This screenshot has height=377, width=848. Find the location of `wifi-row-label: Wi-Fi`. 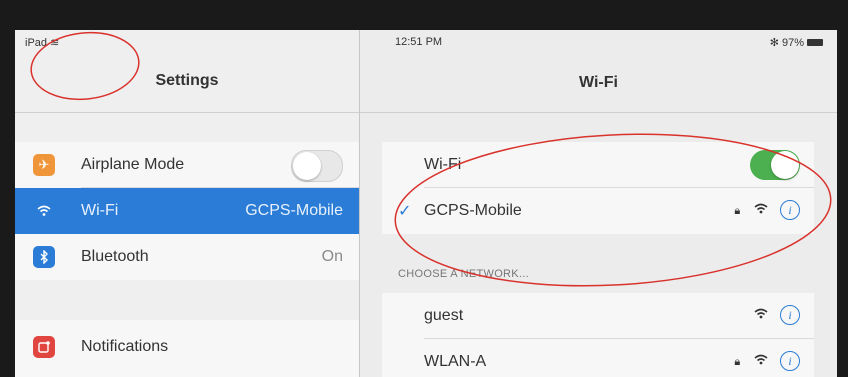

wifi-row-label: Wi-Fi is located at coordinates (443, 164).